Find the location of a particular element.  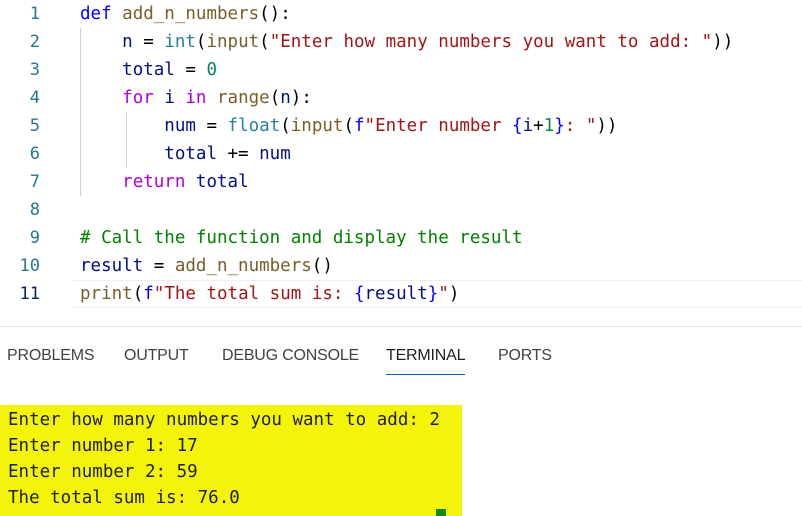

code-token: range is located at coordinates (243, 98).